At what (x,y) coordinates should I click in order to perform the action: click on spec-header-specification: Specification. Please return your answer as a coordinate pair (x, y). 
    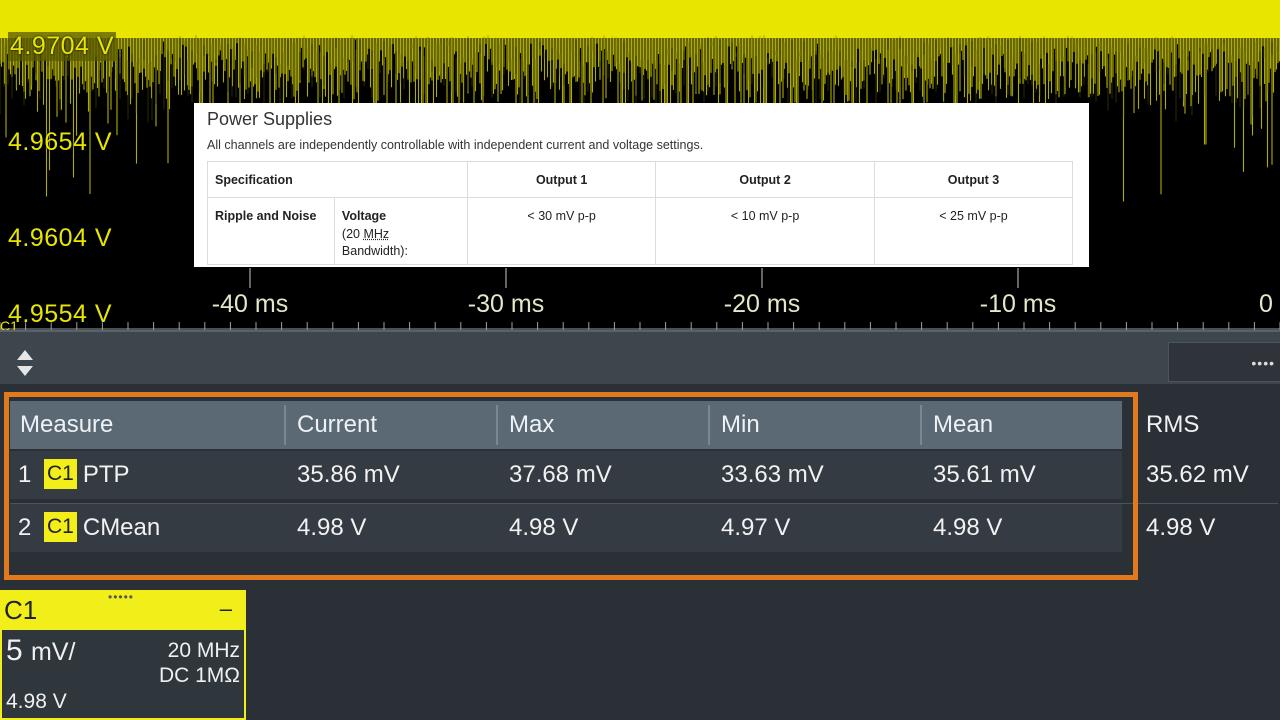
    Looking at the image, I should click on (337, 179).